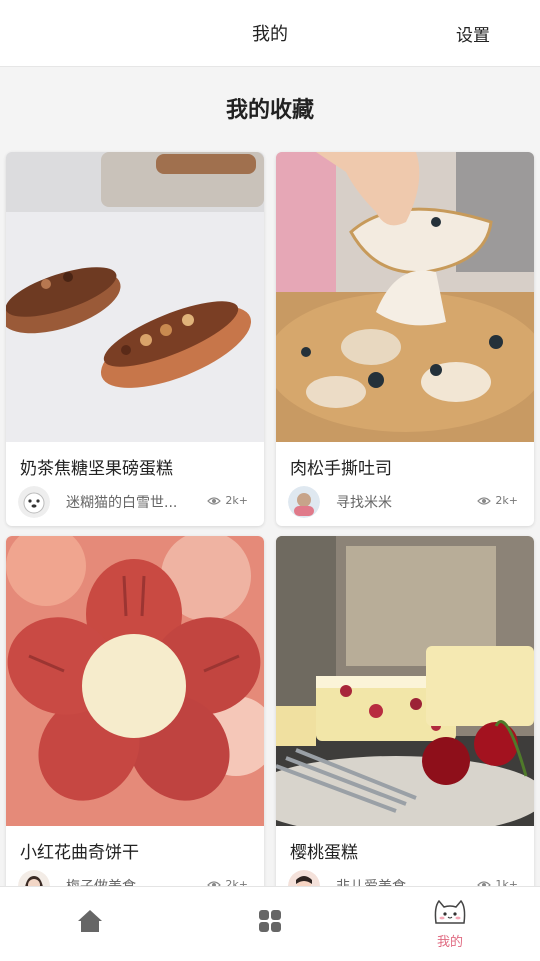 Image resolution: width=540 pixels, height=961 pixels. What do you see at coordinates (450, 911) in the screenshot?
I see `cat-icon` at bounding box center [450, 911].